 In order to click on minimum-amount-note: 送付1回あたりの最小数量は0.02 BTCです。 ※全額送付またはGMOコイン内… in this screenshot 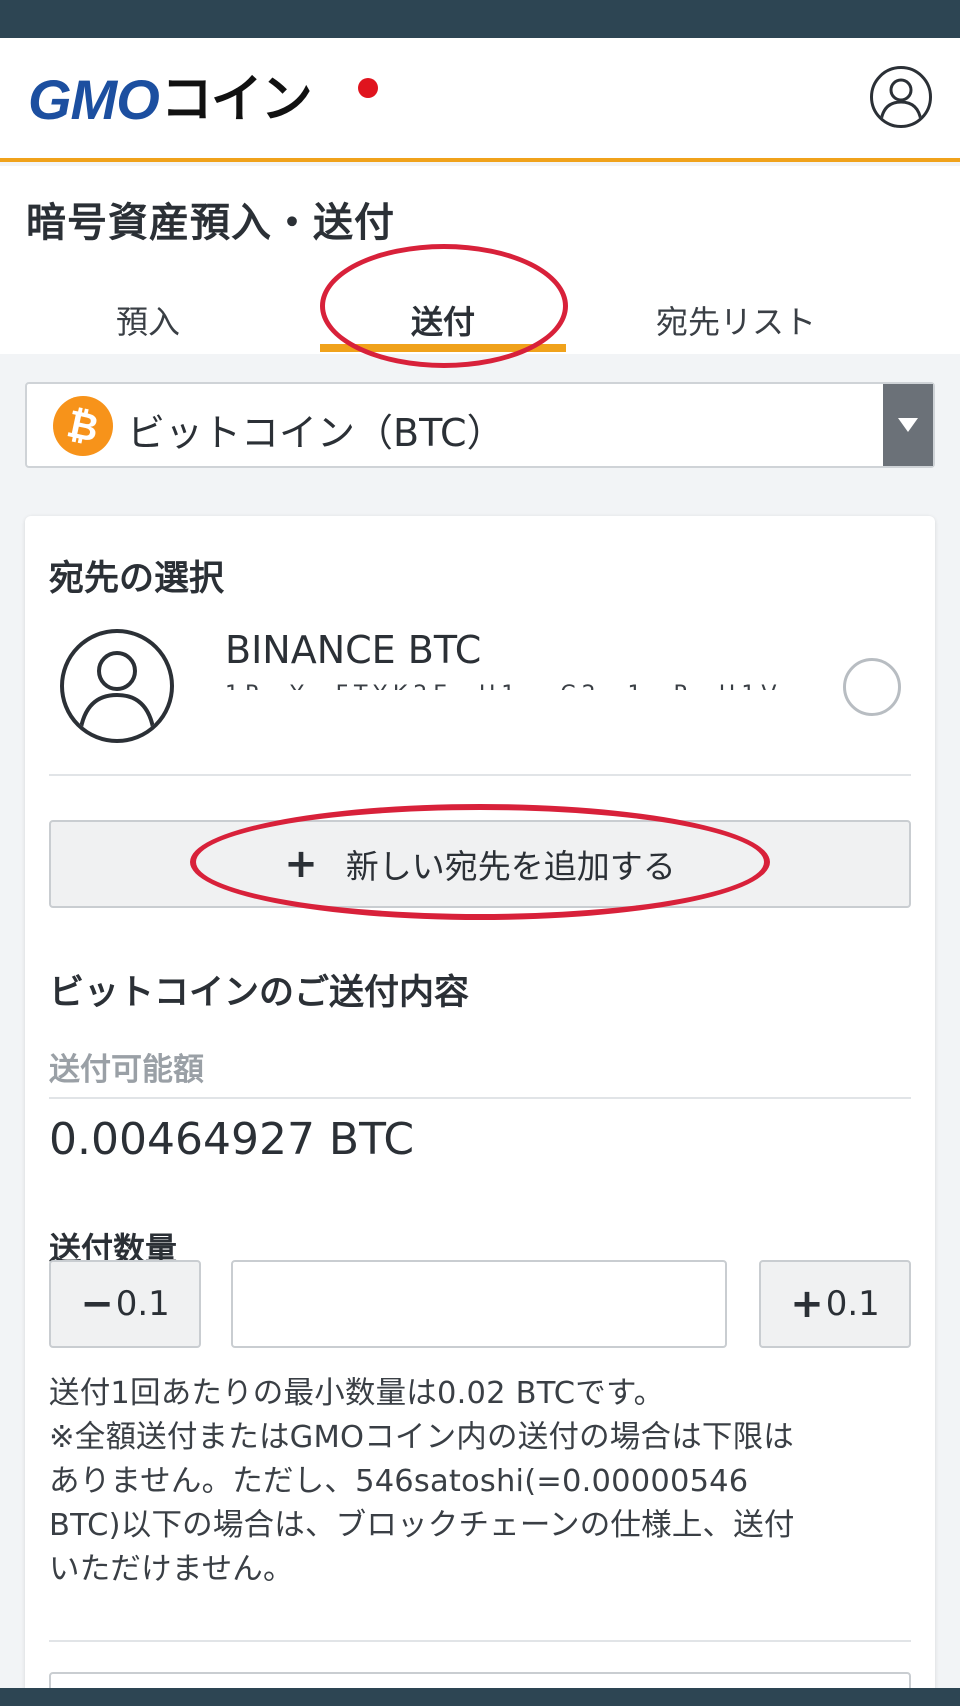, I will do `click(480, 1482)`.